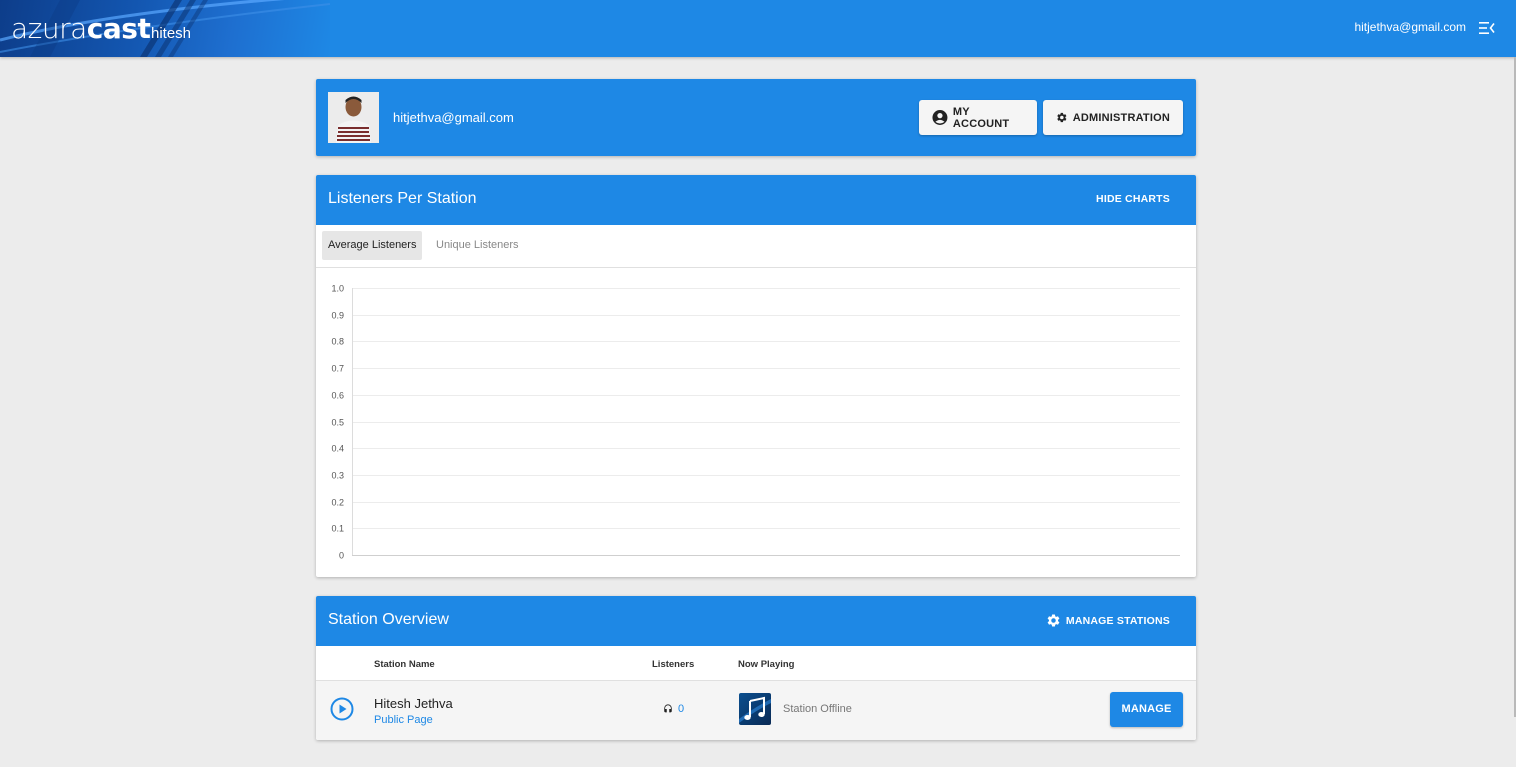  What do you see at coordinates (337, 396) in the screenshot?
I see `y-tick-label: 0.6` at bounding box center [337, 396].